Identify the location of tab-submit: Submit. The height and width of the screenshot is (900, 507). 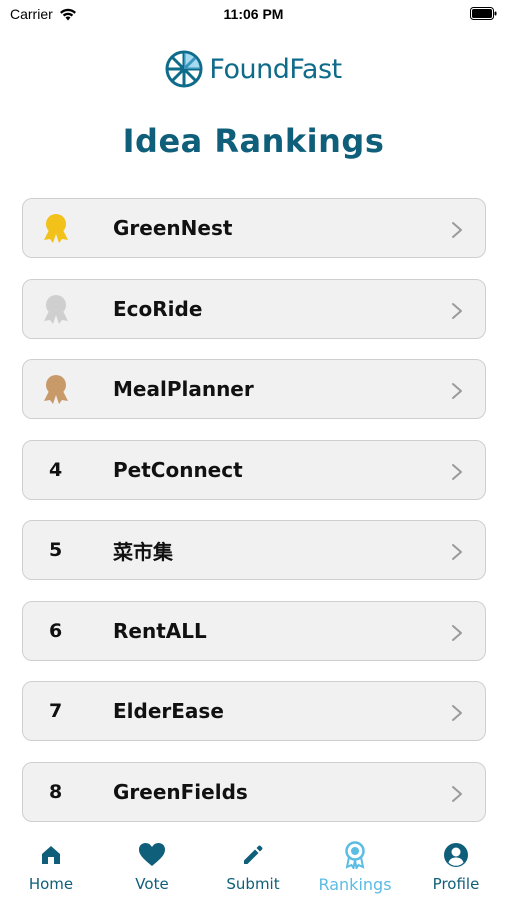
(253, 867).